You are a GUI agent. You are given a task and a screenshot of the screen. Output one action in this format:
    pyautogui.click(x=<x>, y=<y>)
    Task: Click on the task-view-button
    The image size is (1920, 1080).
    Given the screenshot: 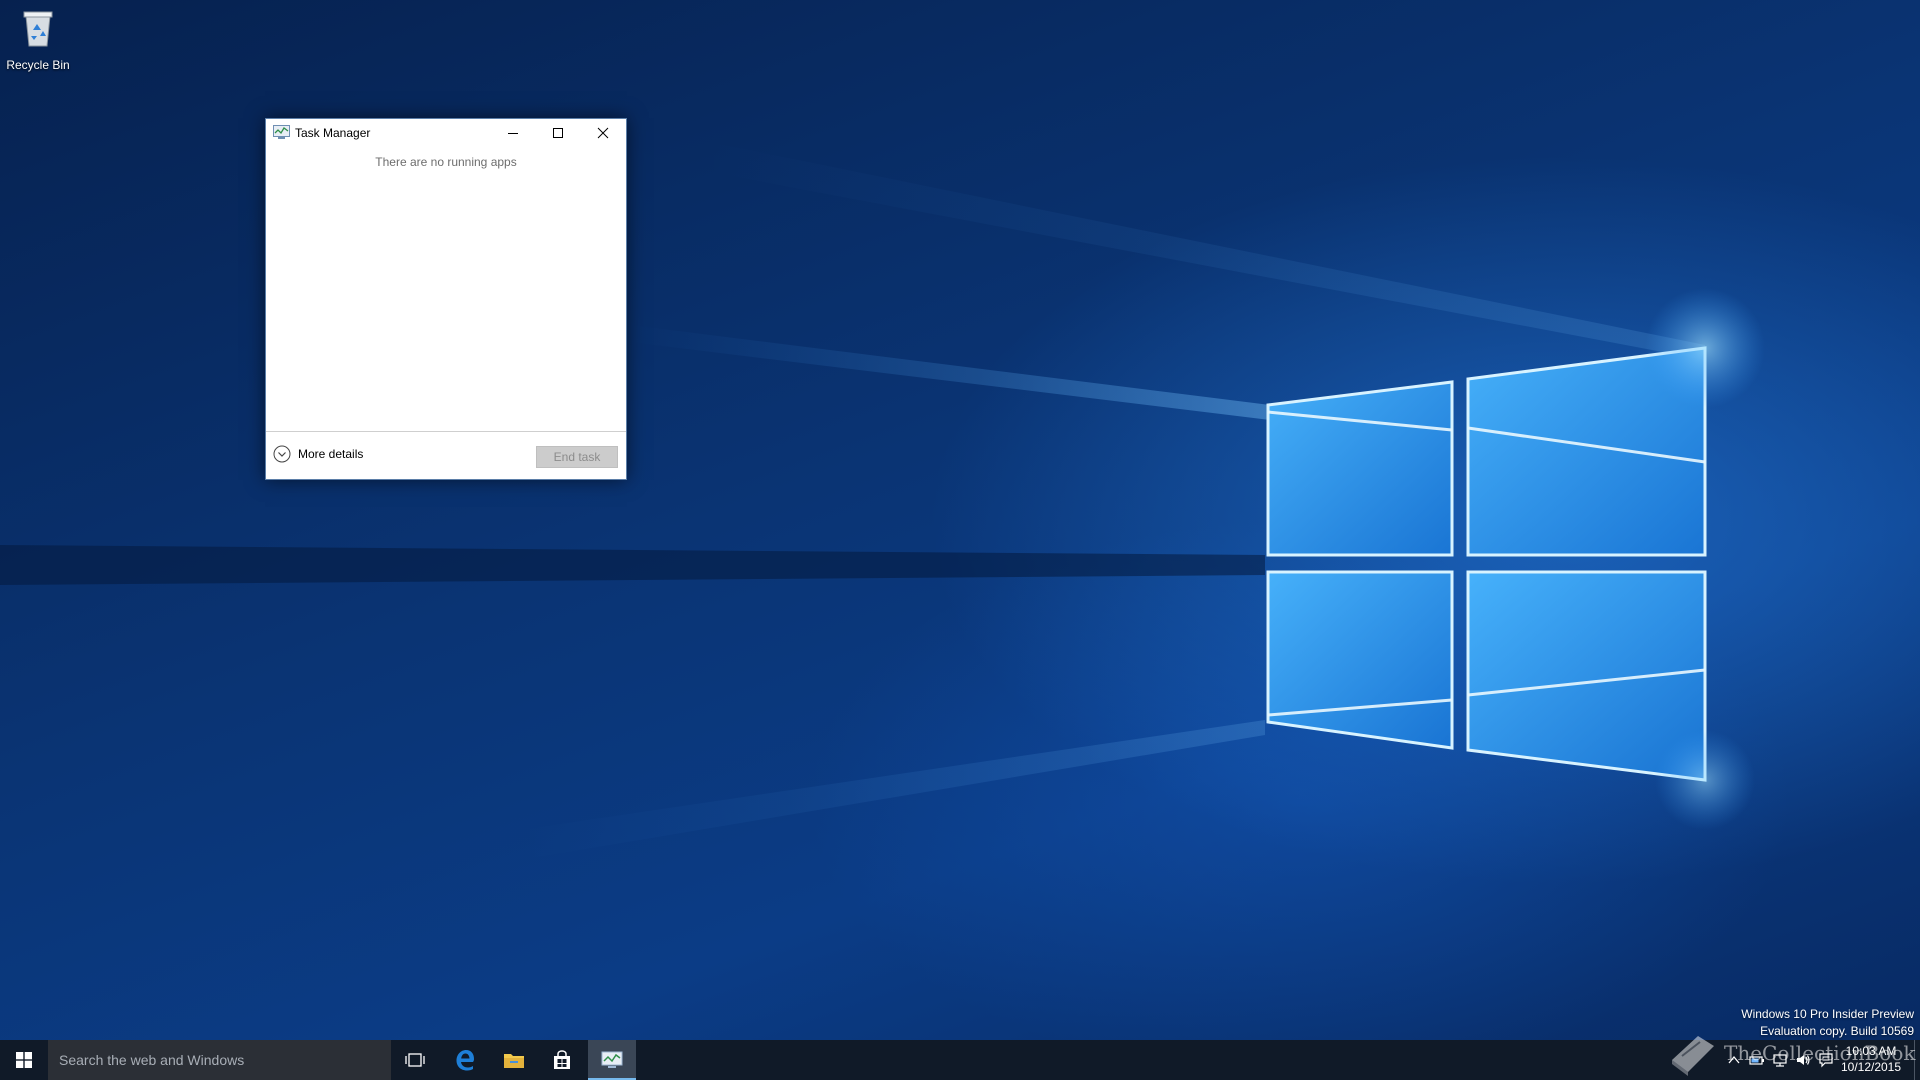 What is the action you would take?
    pyautogui.click(x=415, y=1060)
    